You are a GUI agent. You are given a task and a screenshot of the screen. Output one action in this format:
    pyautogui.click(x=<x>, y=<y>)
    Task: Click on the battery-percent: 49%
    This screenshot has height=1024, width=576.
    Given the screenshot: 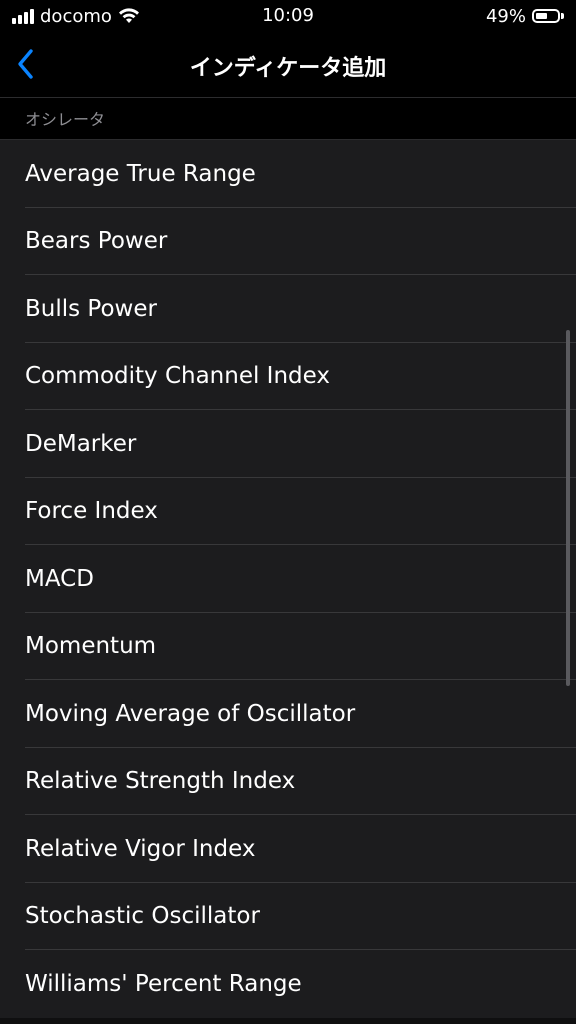 What is the action you would take?
    pyautogui.click(x=505, y=16)
    